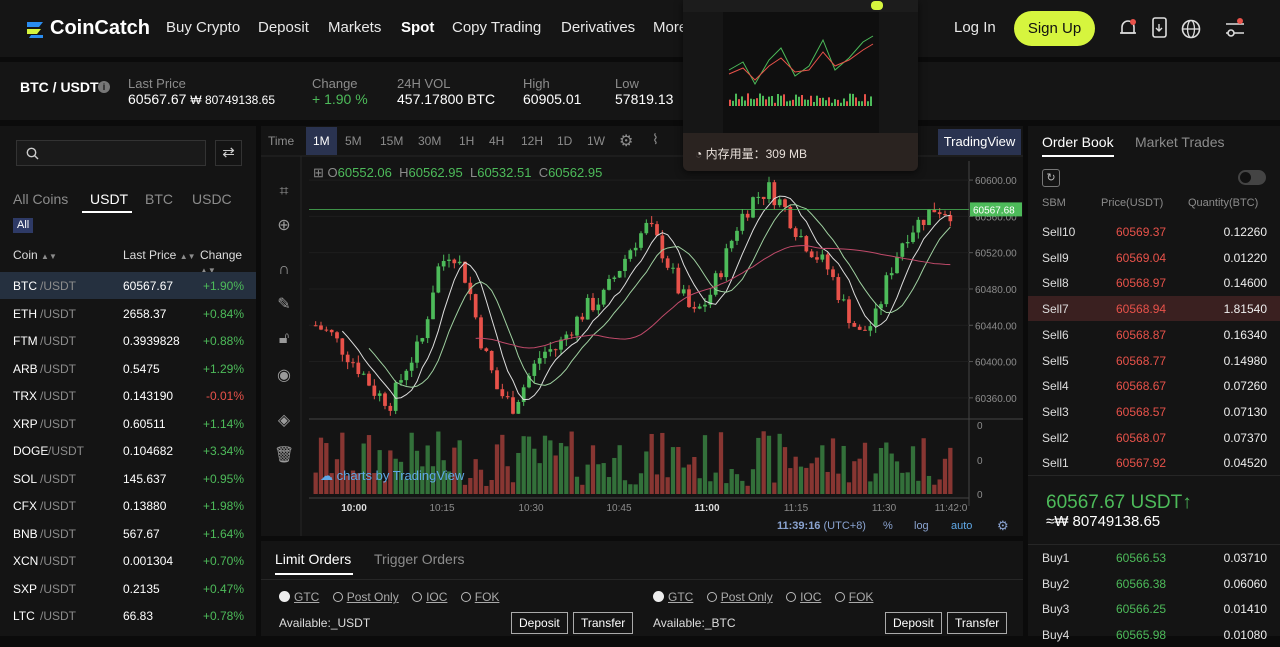 The width and height of the screenshot is (1280, 647). Describe the element at coordinates (479, 597) in the screenshot. I see `buy-fok: FOK` at that location.